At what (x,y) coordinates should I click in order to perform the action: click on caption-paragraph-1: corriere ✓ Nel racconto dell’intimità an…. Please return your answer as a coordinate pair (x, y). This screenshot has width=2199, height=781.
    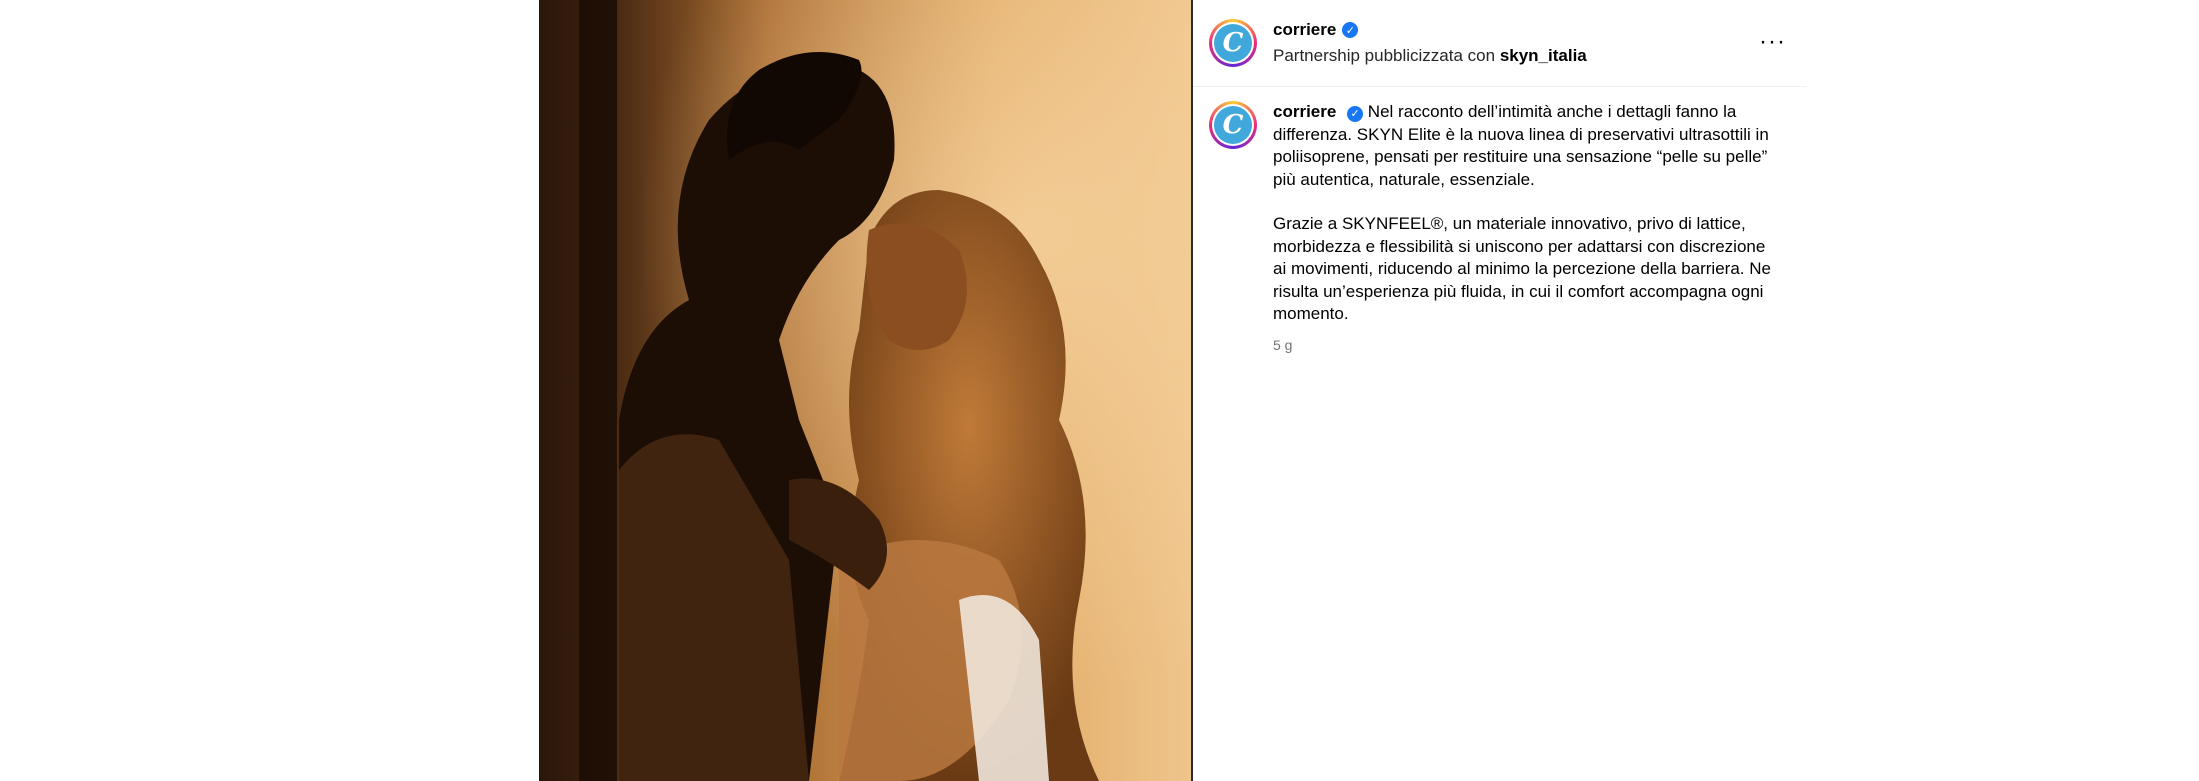
    Looking at the image, I should click on (1526, 146).